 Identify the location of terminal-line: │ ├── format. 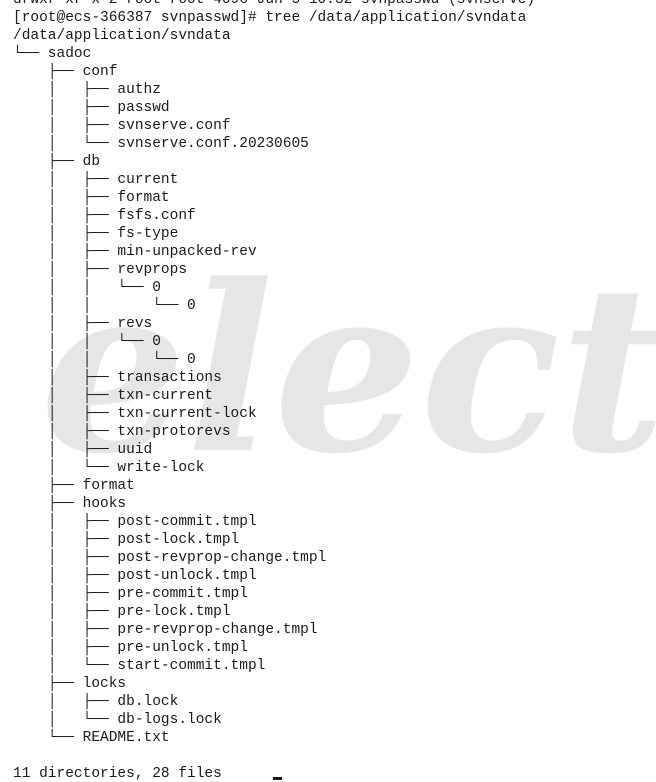
(91, 198).